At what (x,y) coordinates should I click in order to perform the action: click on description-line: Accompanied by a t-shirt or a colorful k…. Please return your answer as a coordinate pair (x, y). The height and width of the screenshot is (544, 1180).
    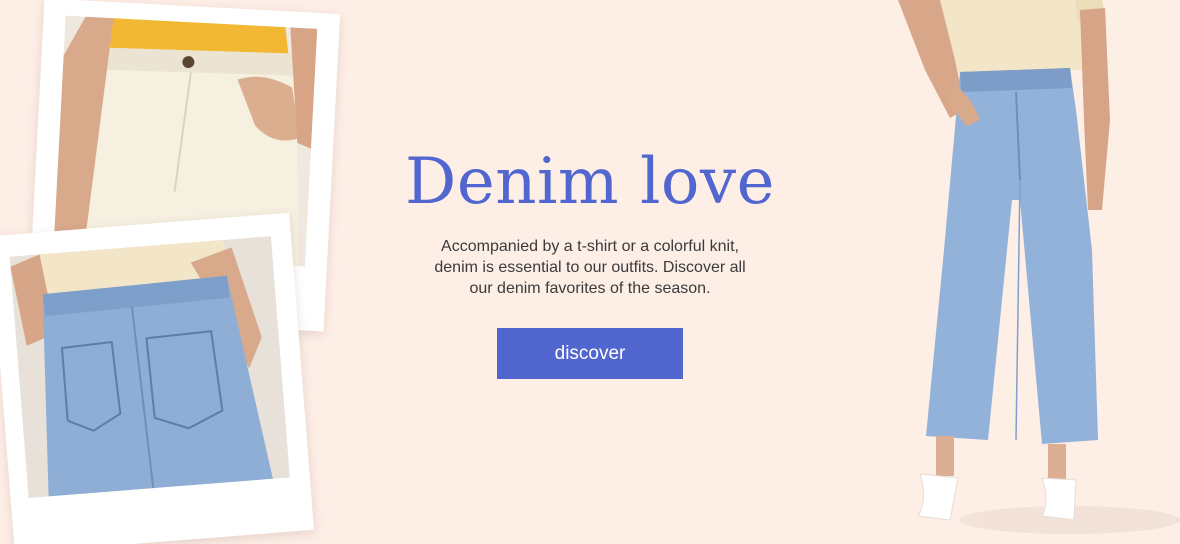
    Looking at the image, I should click on (590, 246).